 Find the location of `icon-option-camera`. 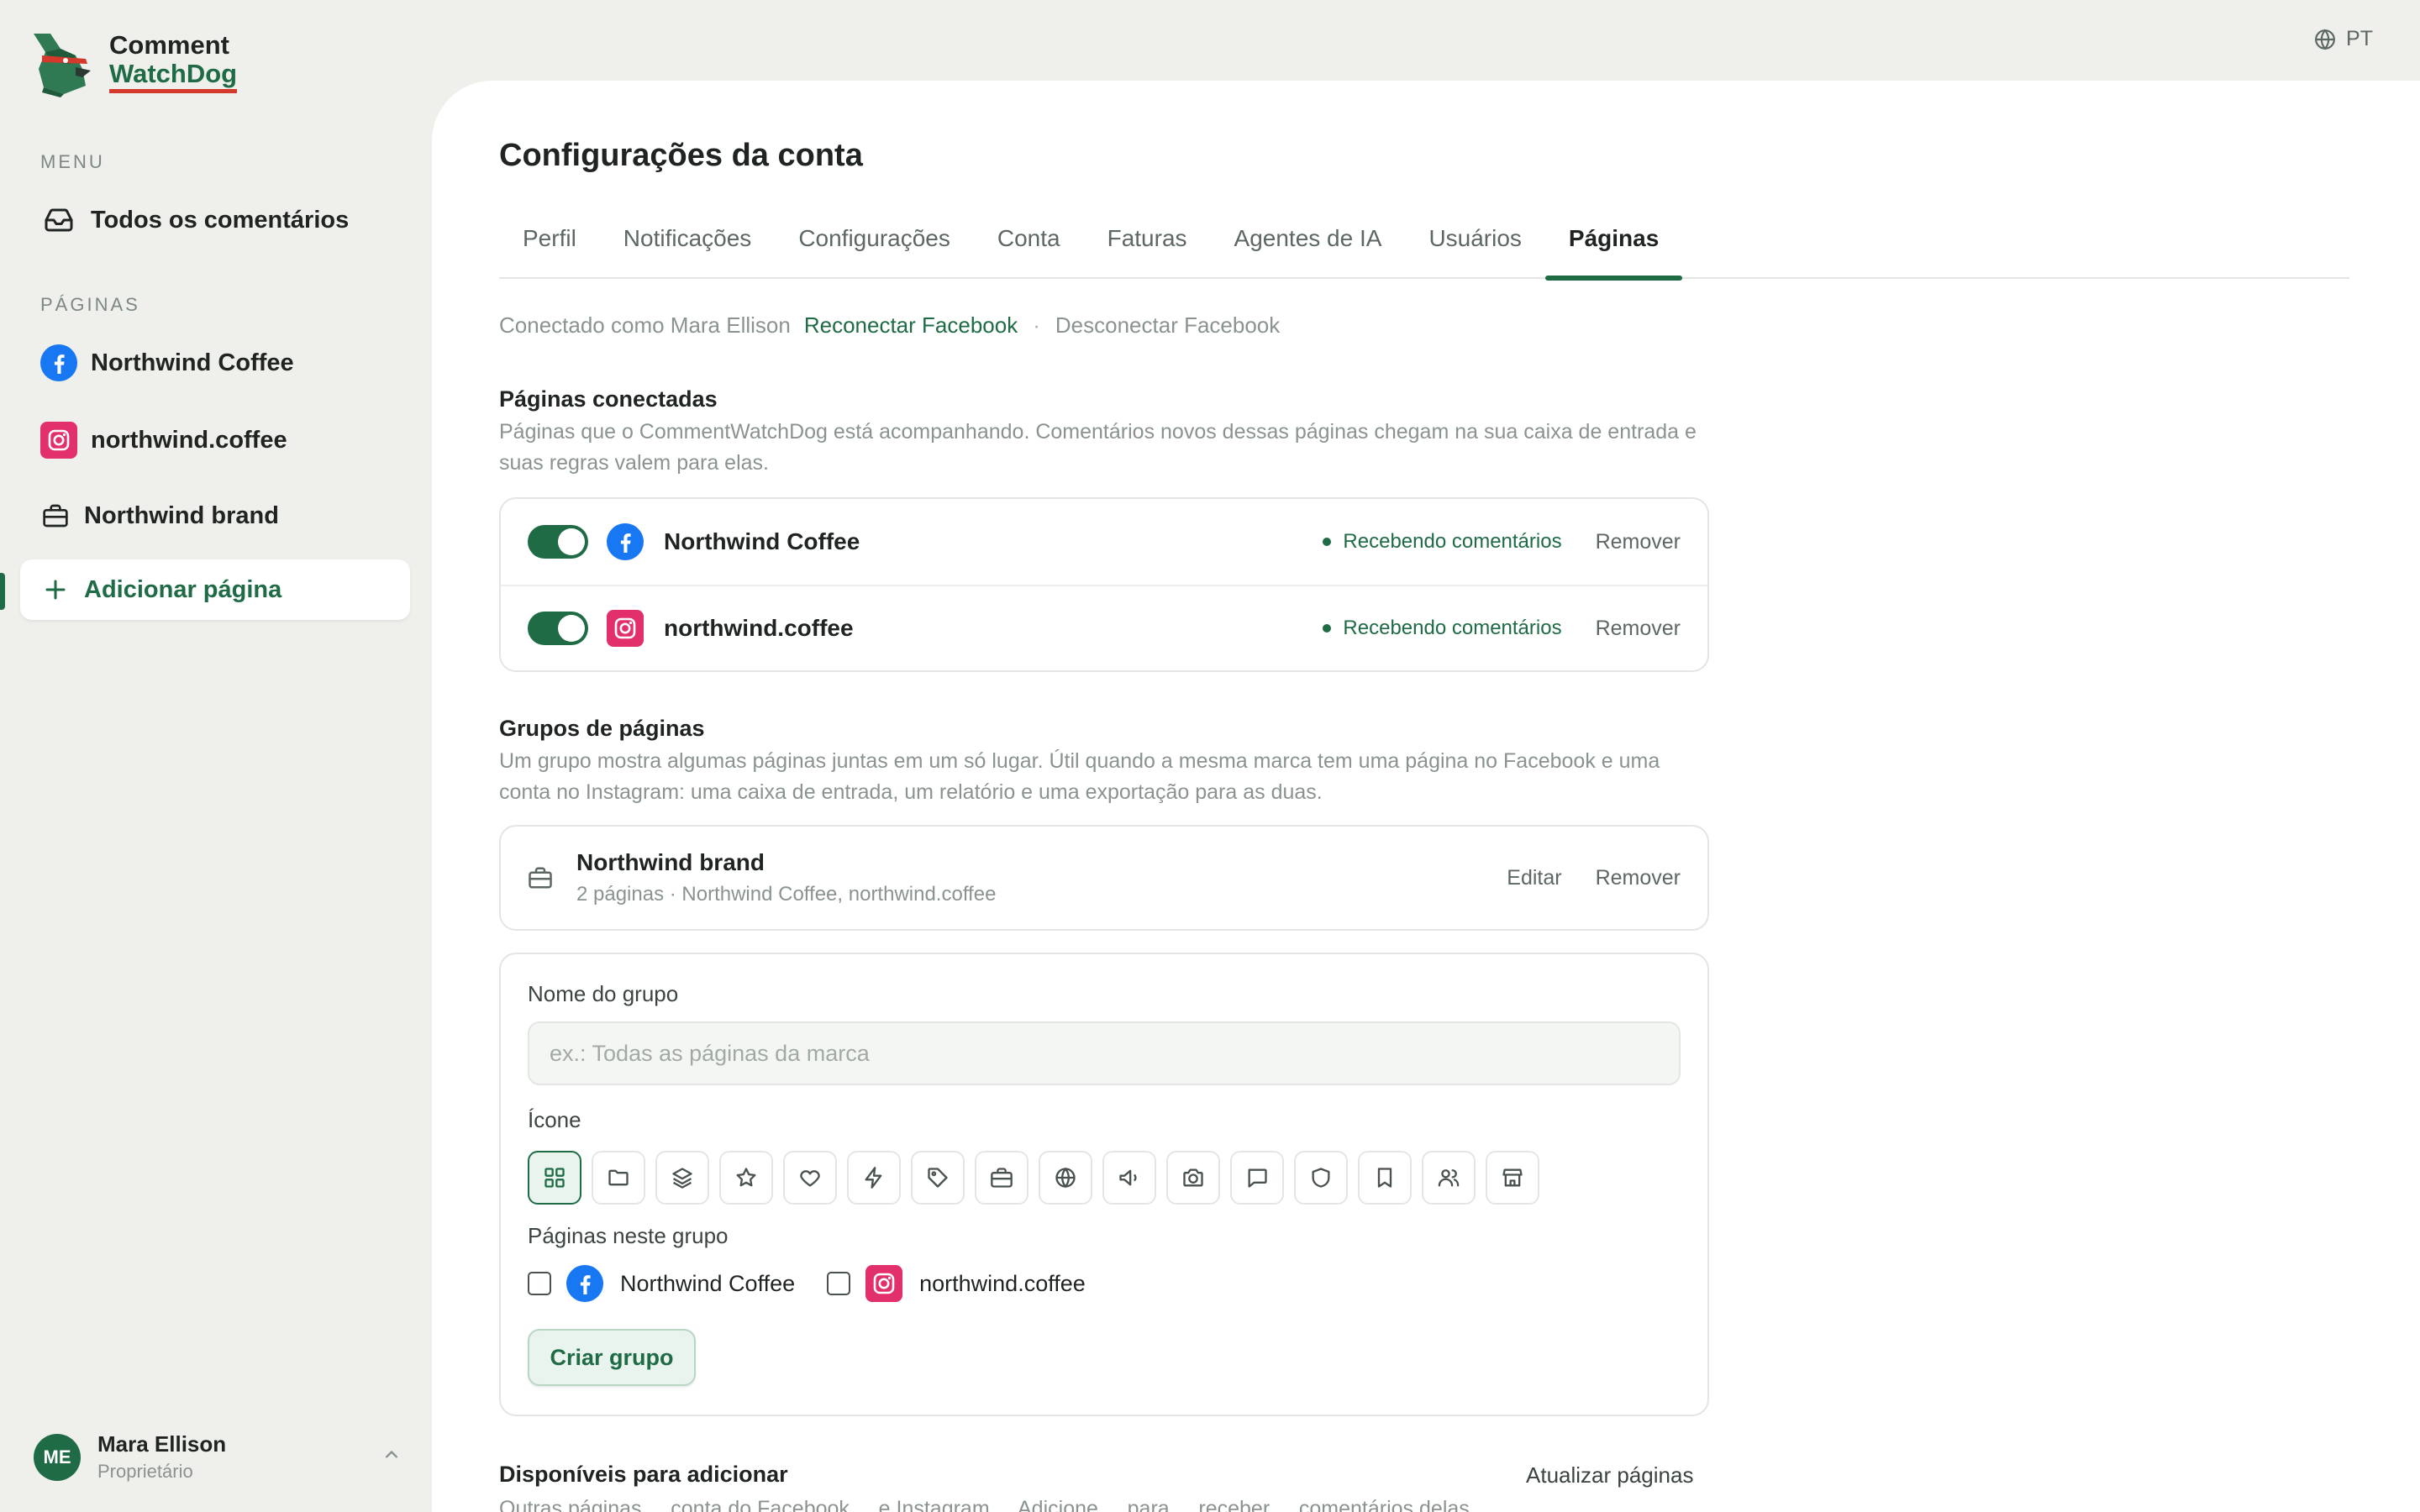

icon-option-camera is located at coordinates (1193, 1178).